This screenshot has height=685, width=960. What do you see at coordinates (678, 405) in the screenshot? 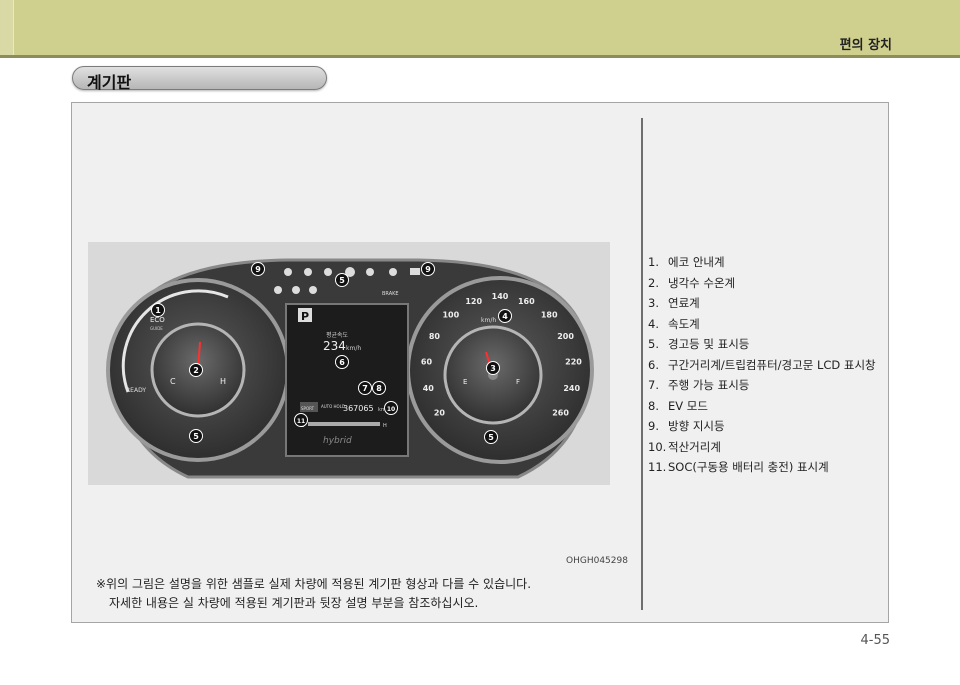
I see `legend-item: 8. EV 모드` at bounding box center [678, 405].